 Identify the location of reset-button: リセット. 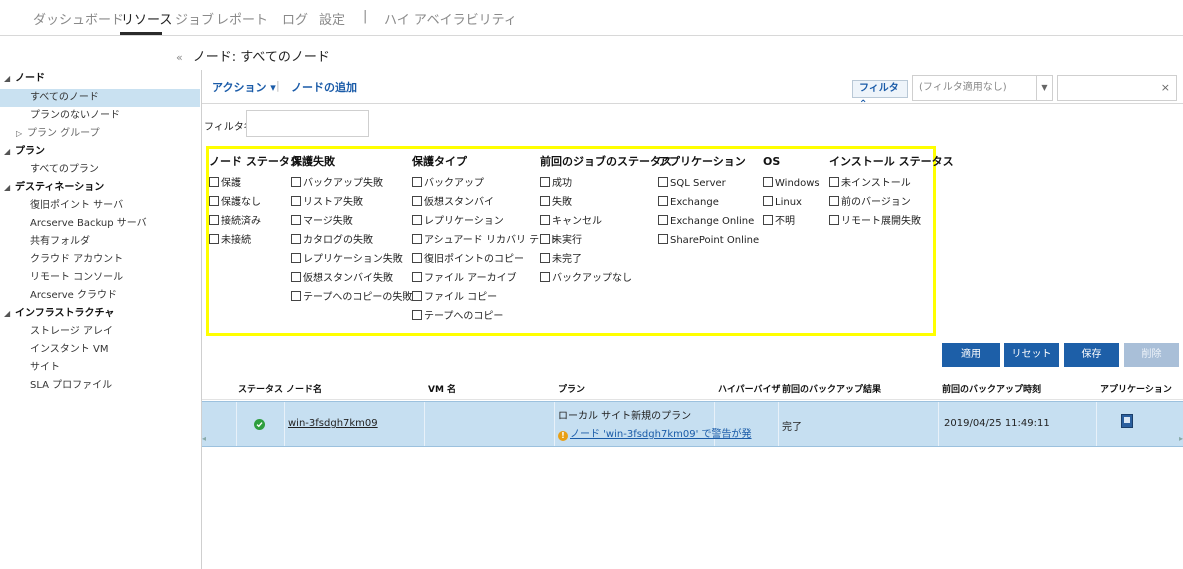
(1031, 355).